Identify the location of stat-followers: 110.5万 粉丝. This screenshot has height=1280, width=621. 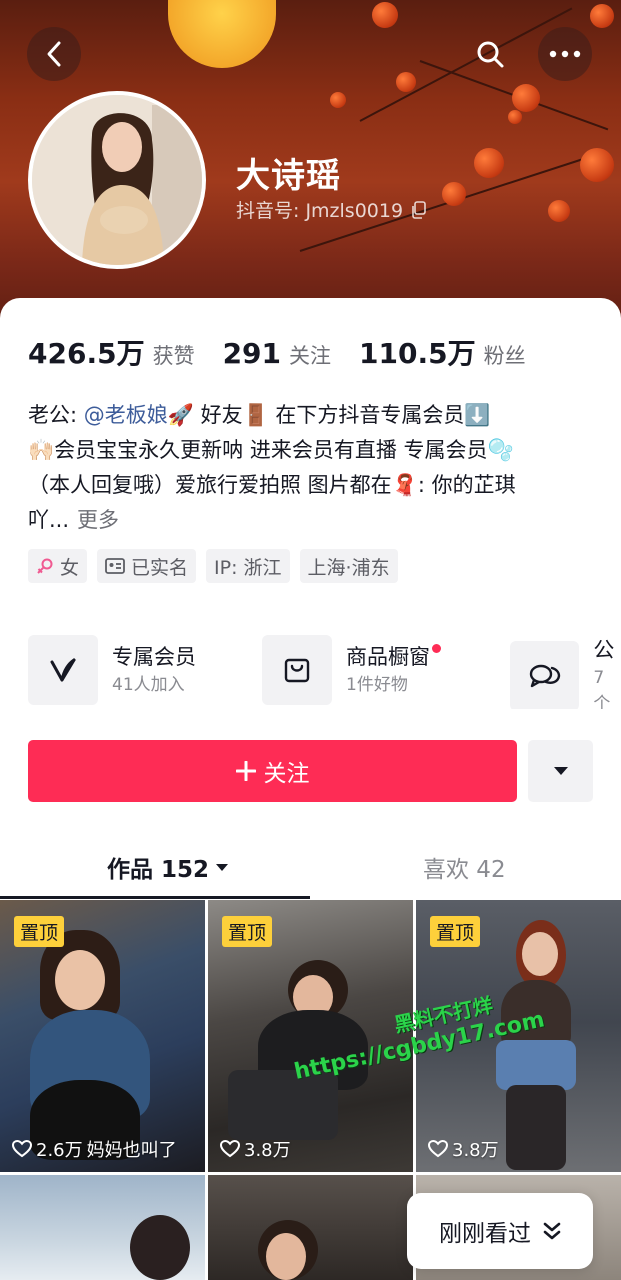
(442, 352).